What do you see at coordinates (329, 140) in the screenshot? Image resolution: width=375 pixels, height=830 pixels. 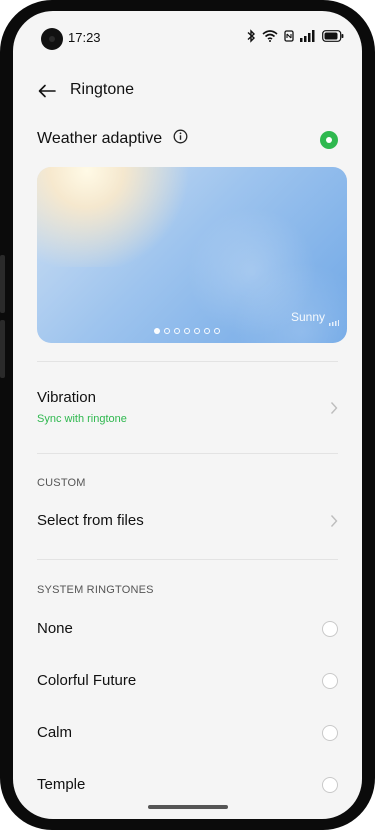 I see `weather-adaptive-toggle` at bounding box center [329, 140].